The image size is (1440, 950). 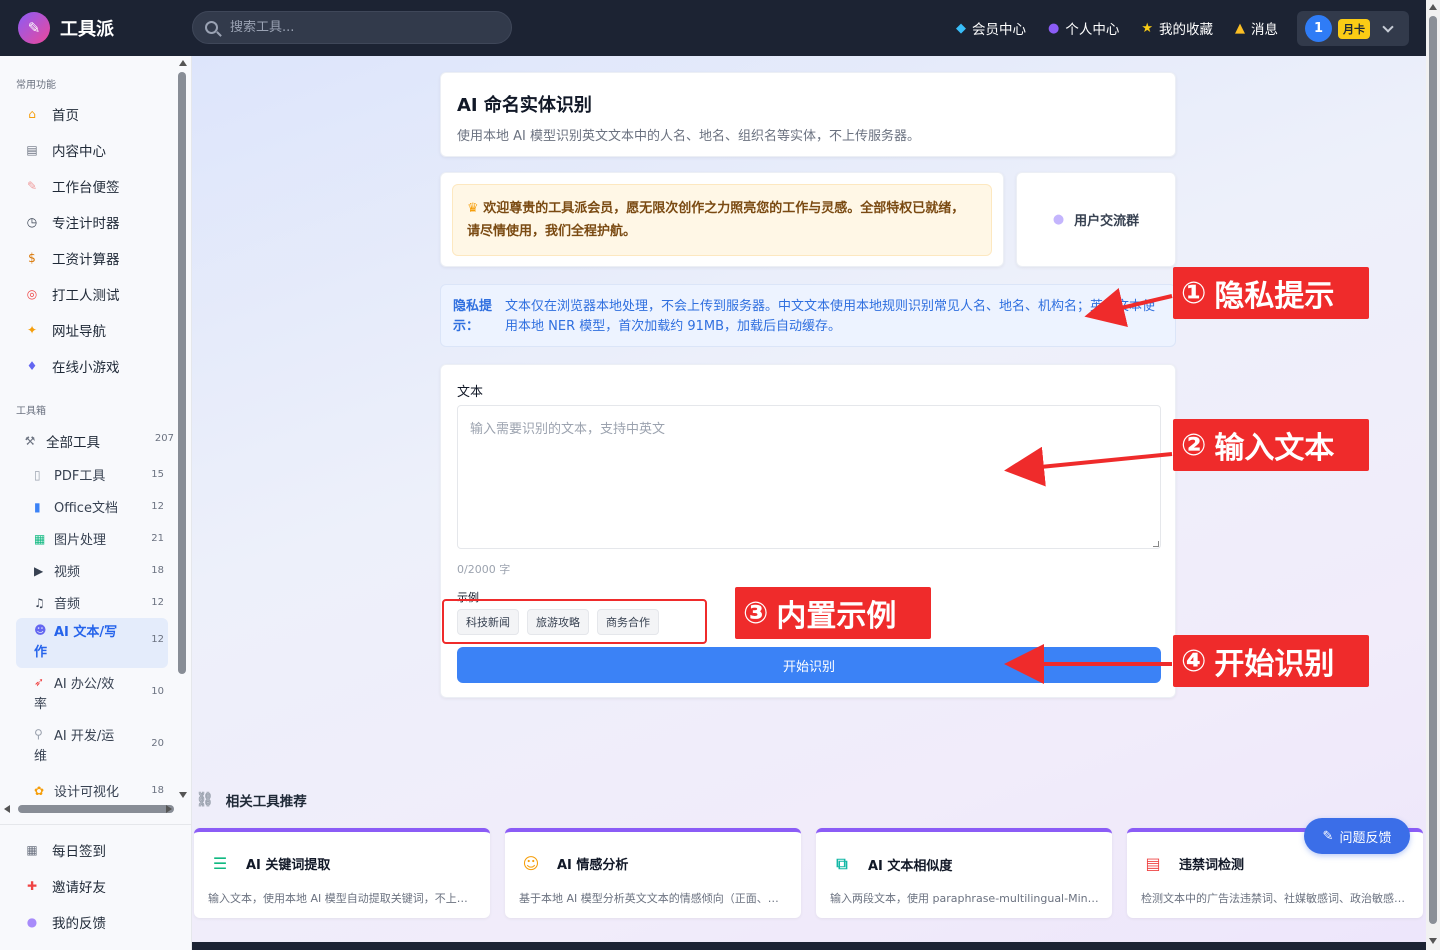 I want to click on annotation-arrows, so click(x=1088, y=486).